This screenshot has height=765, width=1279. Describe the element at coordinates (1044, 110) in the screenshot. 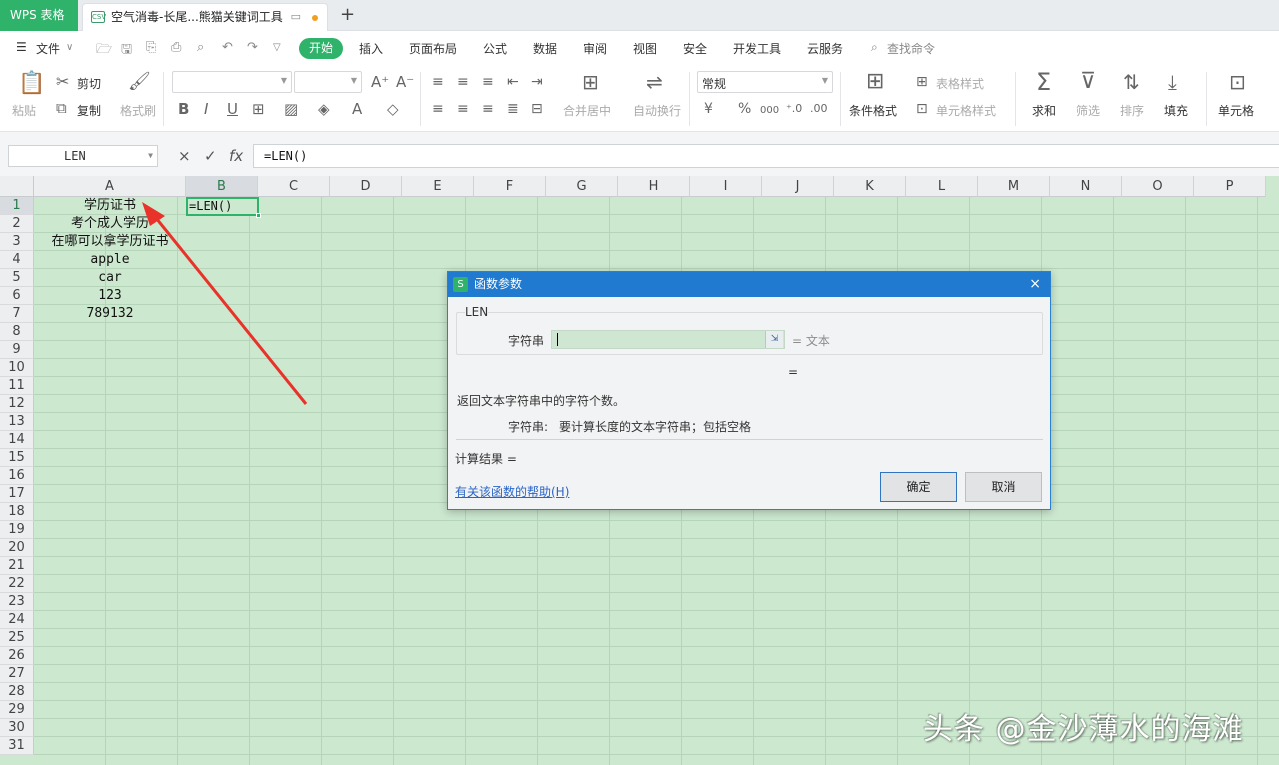

I see `sum-button: 求和` at that location.